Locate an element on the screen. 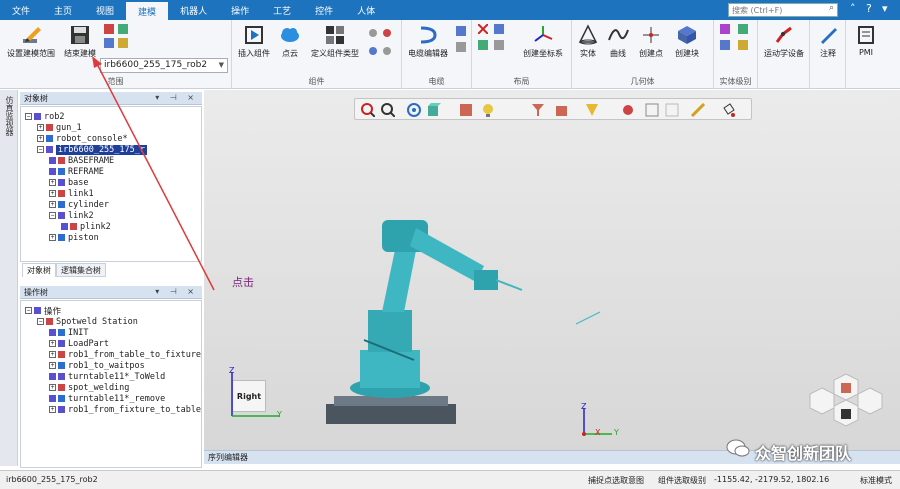  operation-tree-item-row: turntable11*_ToWeld is located at coordinates (107, 376).